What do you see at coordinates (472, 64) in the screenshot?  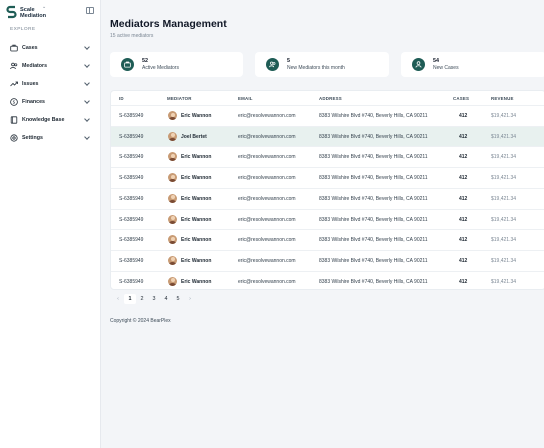 I see `stat-card-new-cases: 54 New Cases` at bounding box center [472, 64].